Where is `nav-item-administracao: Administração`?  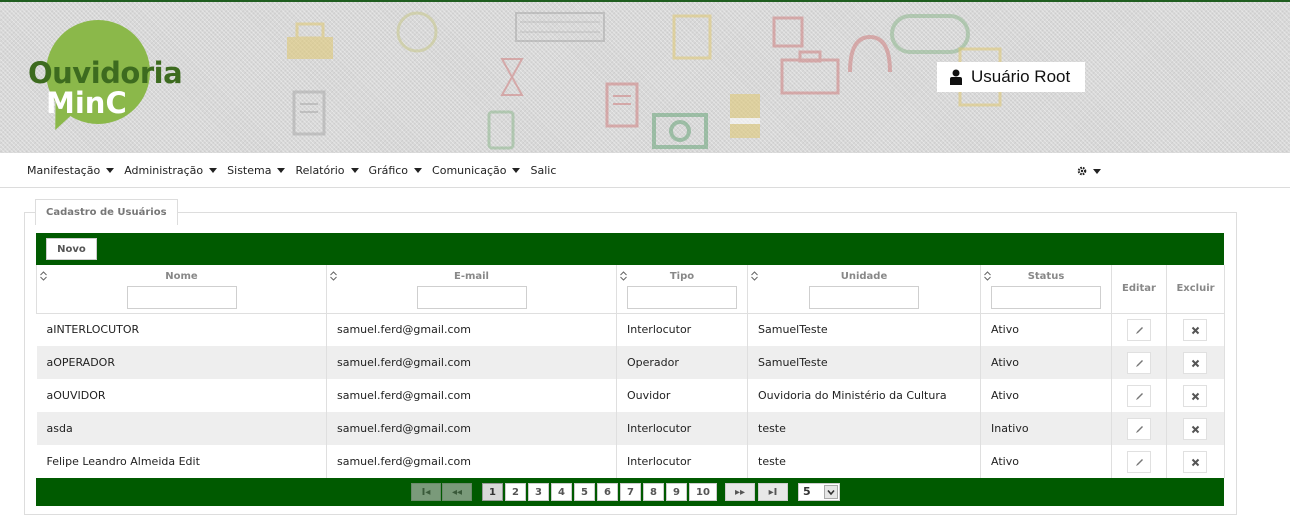 nav-item-administracao: Administração is located at coordinates (171, 170).